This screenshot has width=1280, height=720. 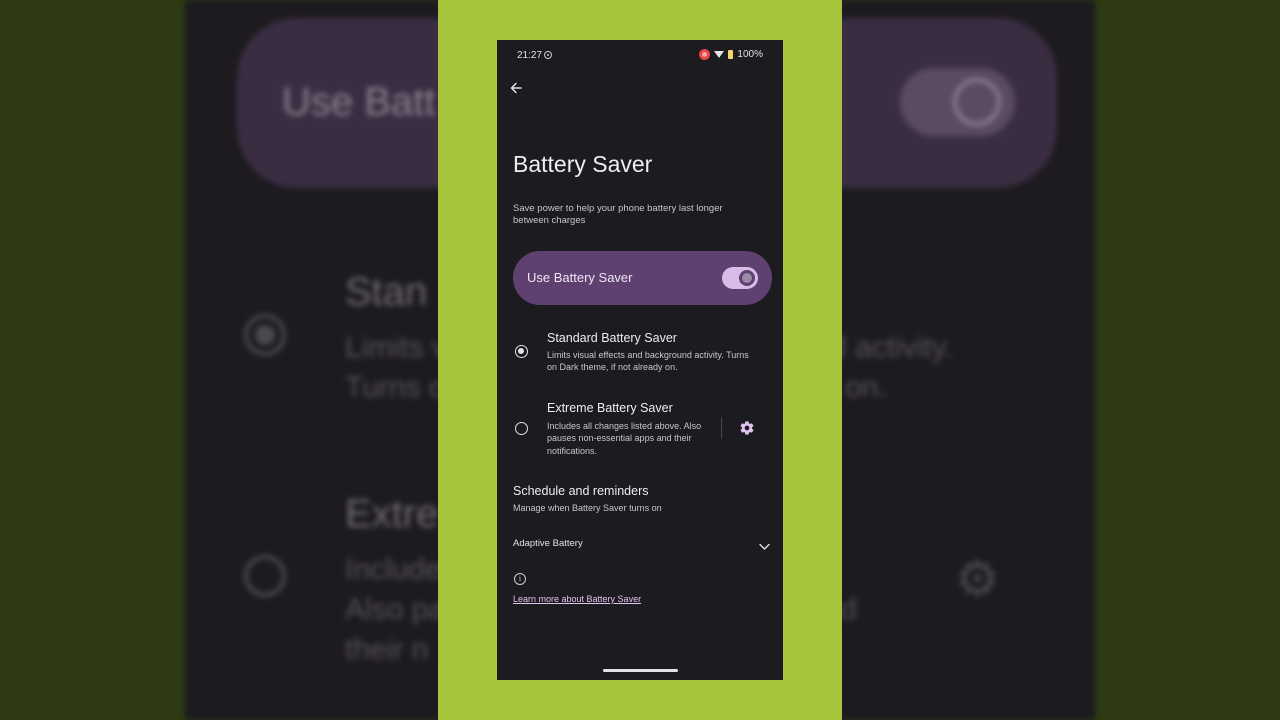 I want to click on notification-dot-icon, so click(x=548, y=55).